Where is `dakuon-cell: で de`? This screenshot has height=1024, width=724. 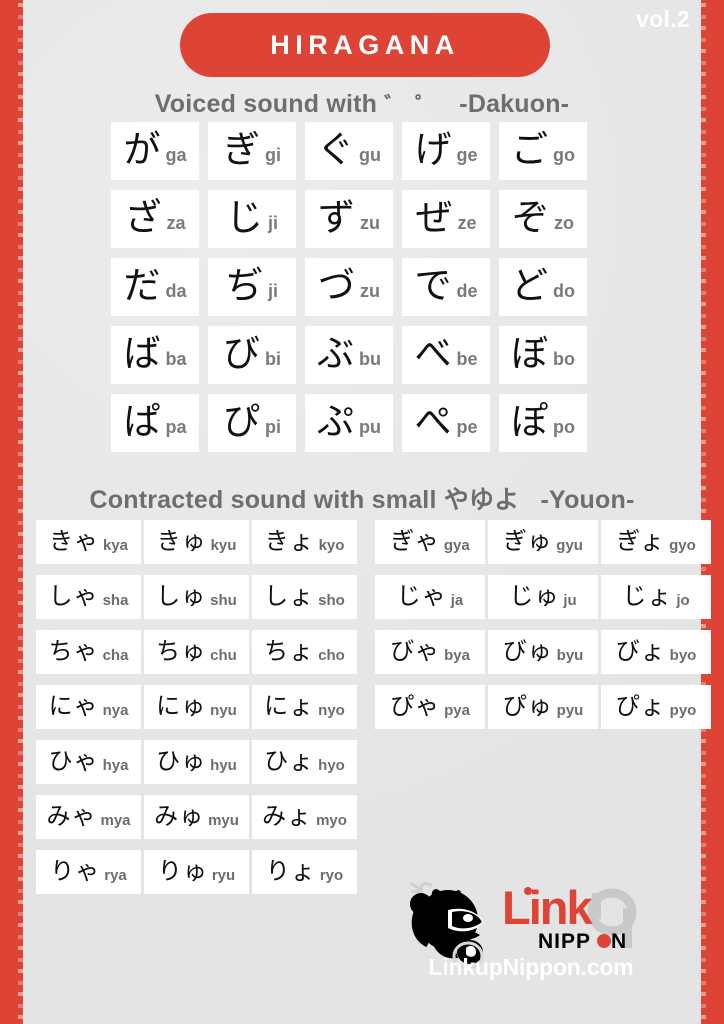 dakuon-cell: で de is located at coordinates (446, 287).